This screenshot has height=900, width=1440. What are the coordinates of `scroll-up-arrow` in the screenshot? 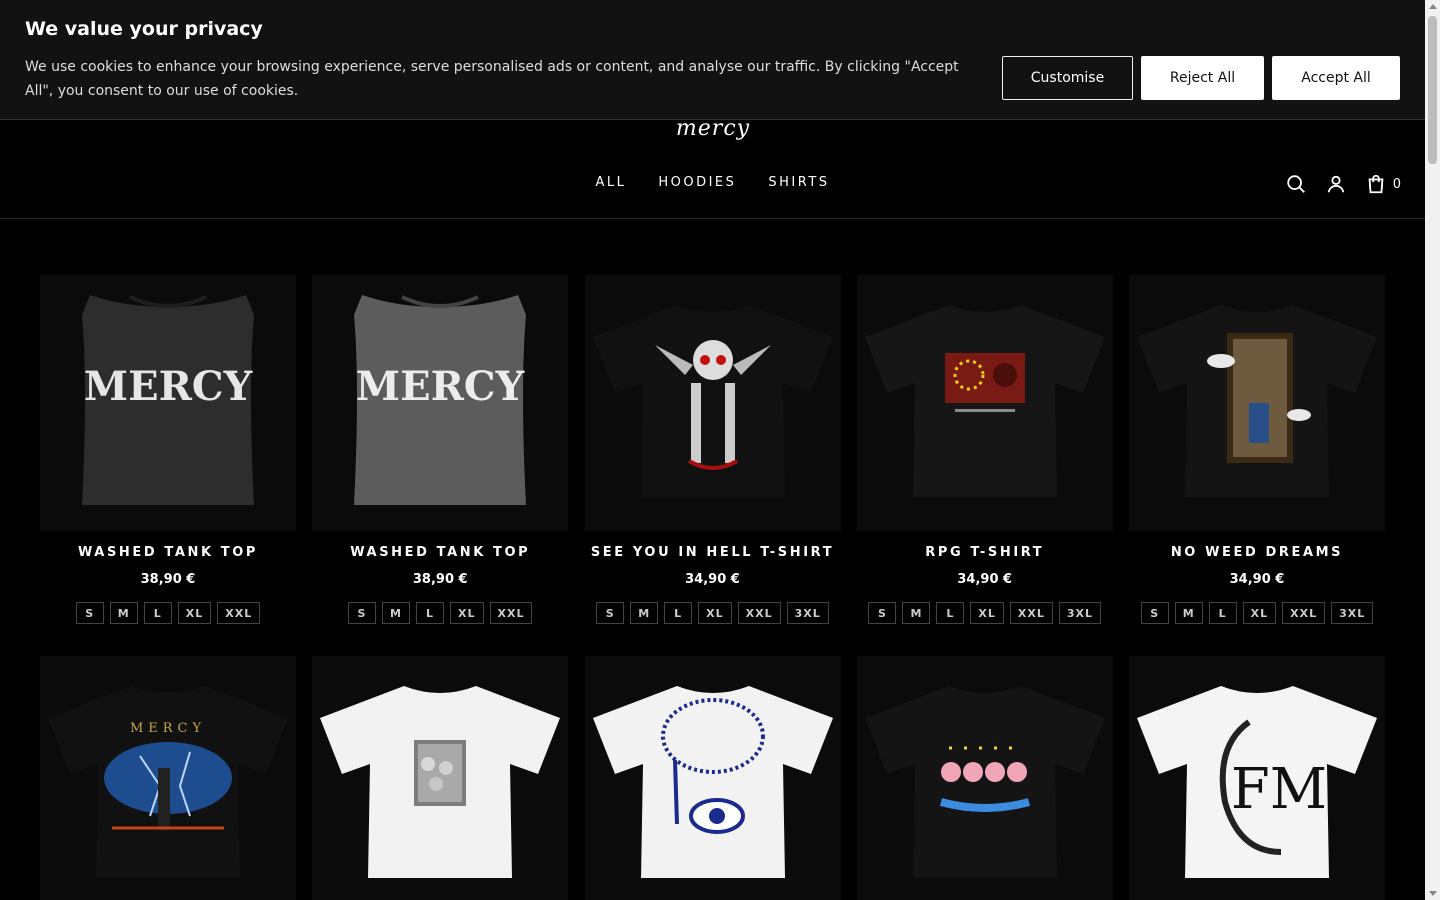 It's located at (1433, 6).